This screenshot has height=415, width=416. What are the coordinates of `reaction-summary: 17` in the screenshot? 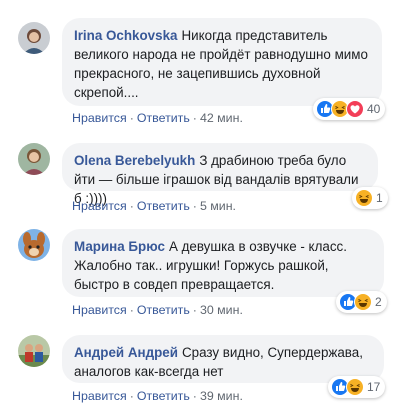 It's located at (357, 387).